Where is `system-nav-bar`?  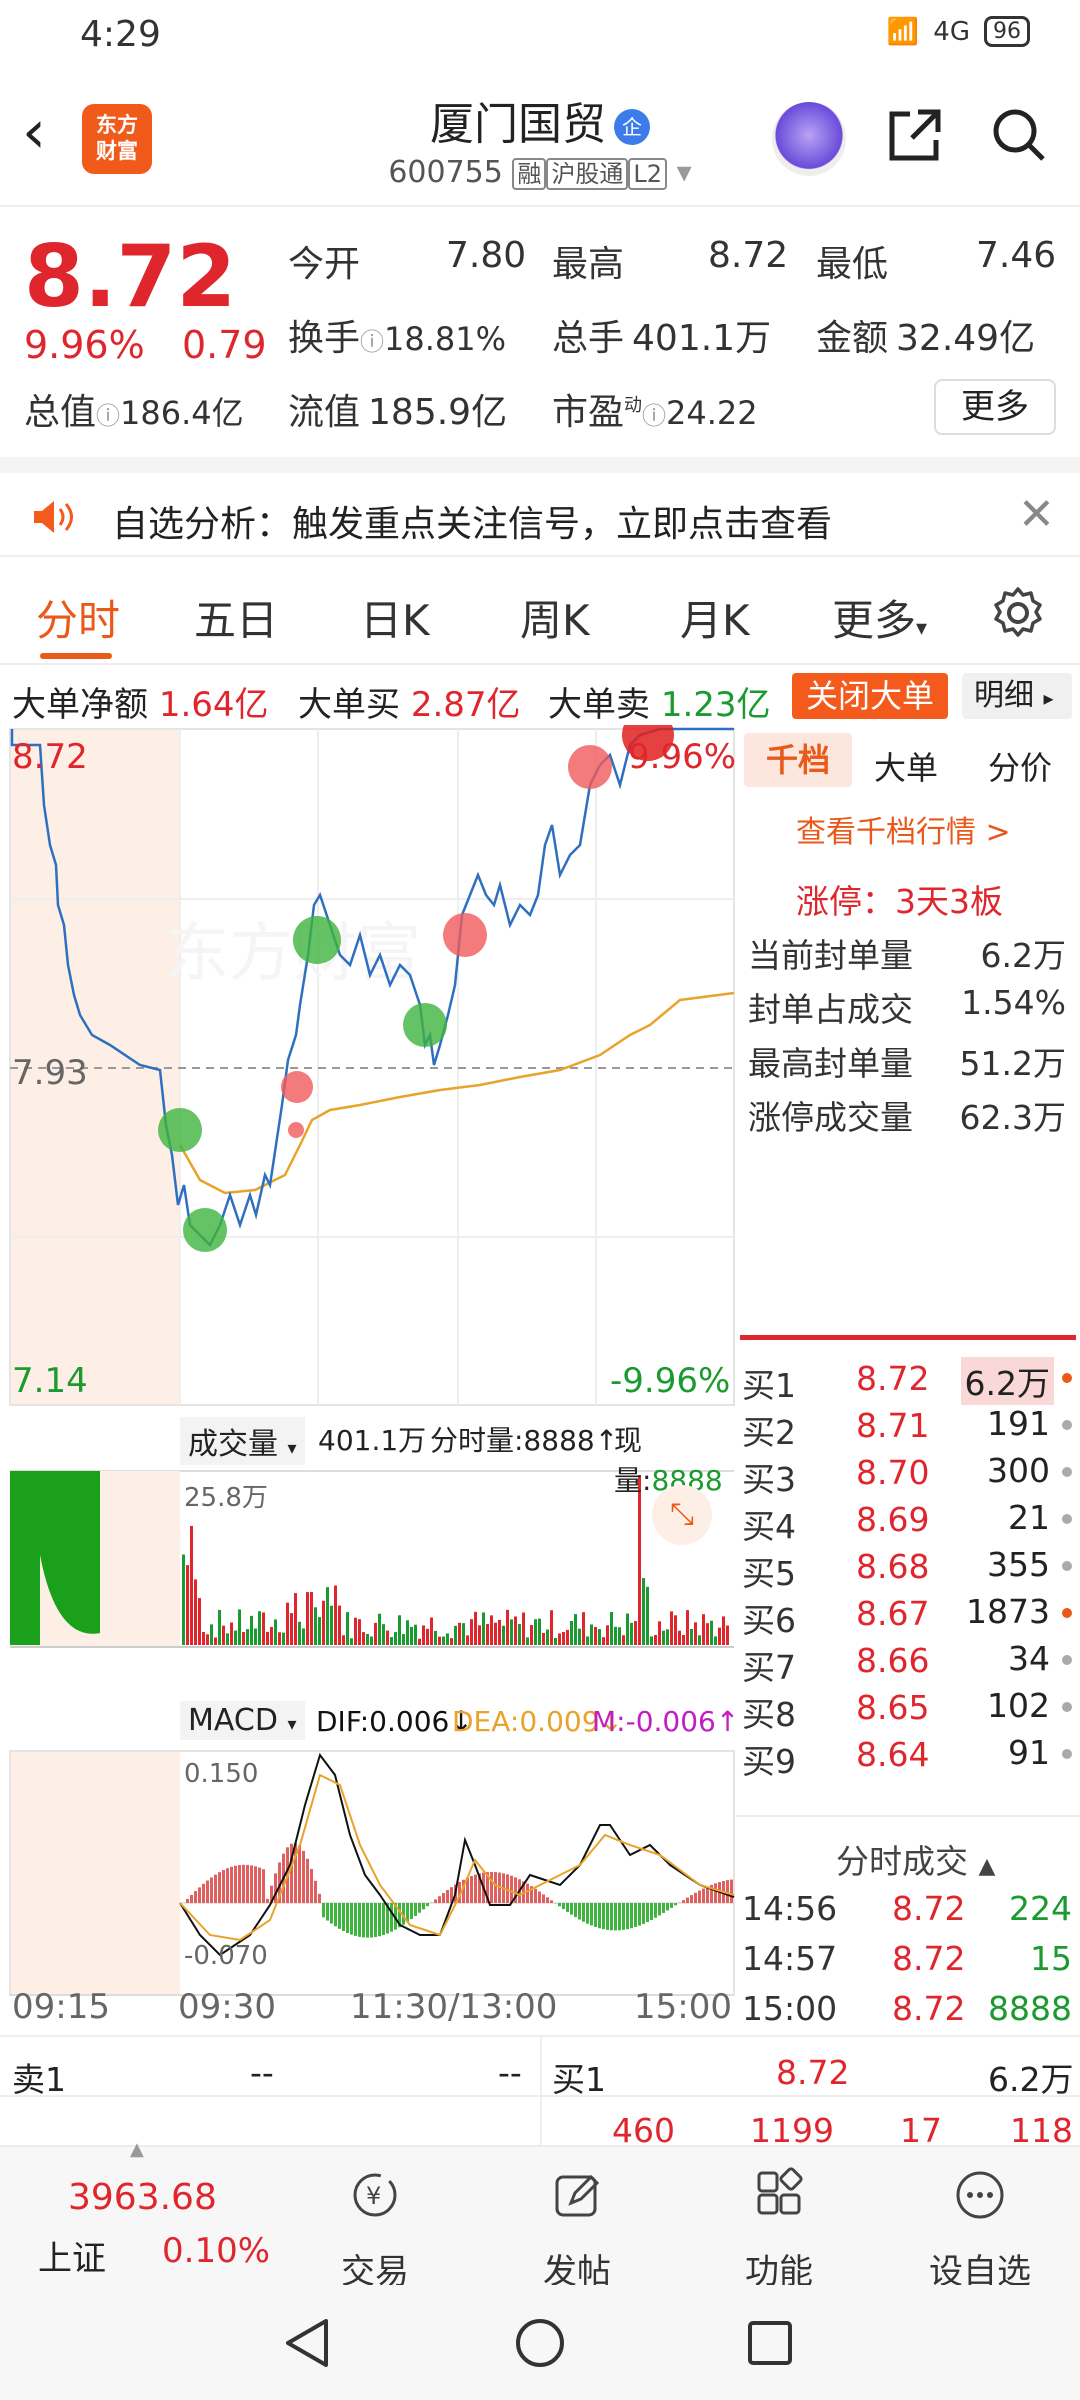 system-nav-bar is located at coordinates (540, 2342).